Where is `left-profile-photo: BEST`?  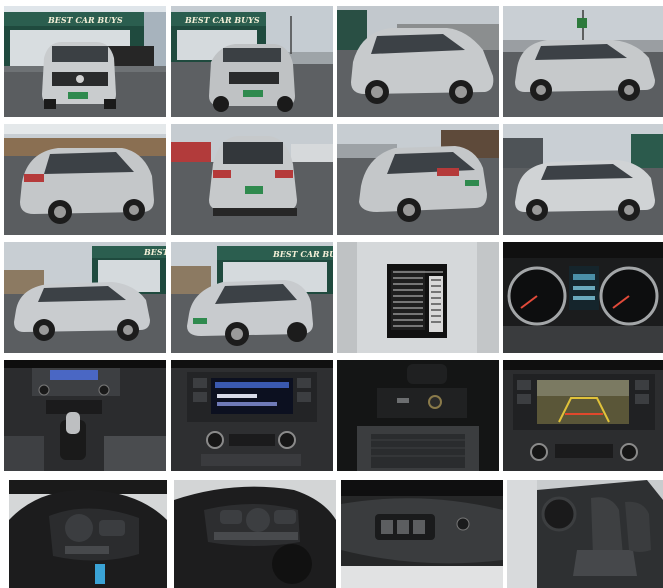
left-profile-photo: BEST is located at coordinates (85, 297).